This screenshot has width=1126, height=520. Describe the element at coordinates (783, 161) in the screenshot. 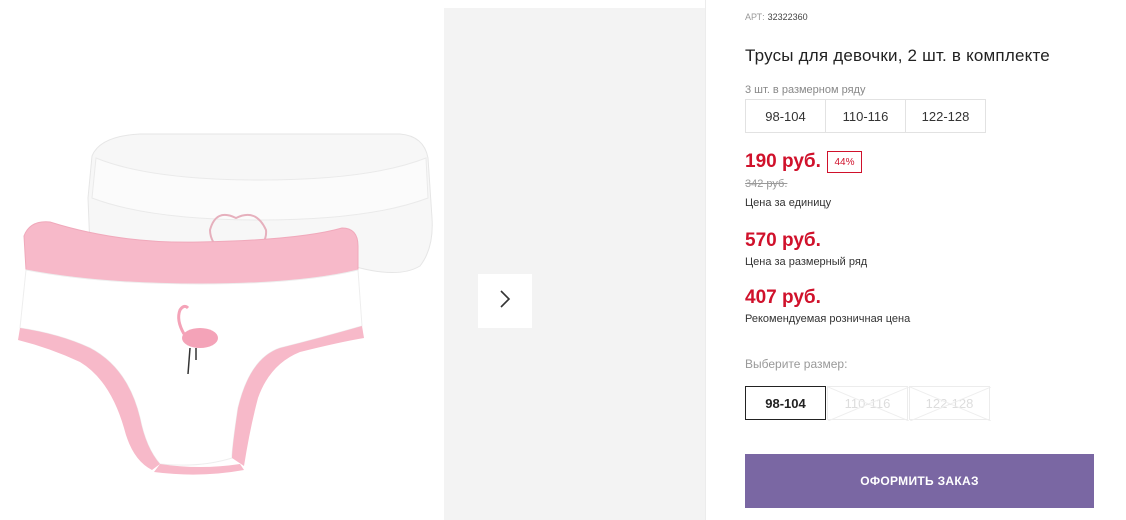

I see `unit-price: 190 руб.` at that location.